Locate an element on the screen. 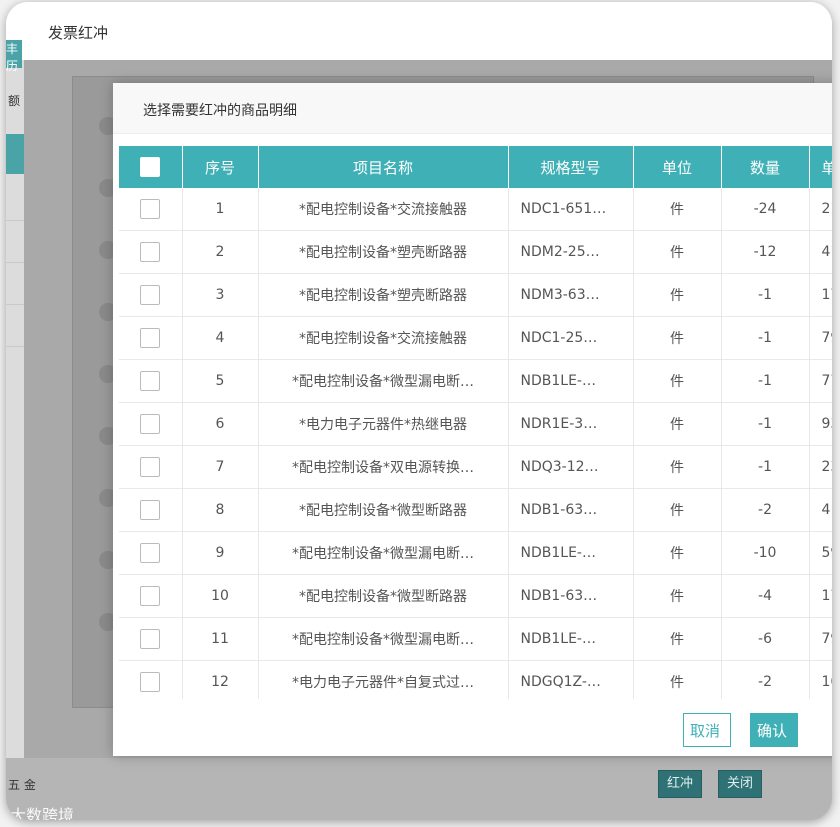 The width and height of the screenshot is (840, 827). header-price: 单 is located at coordinates (820, 167).